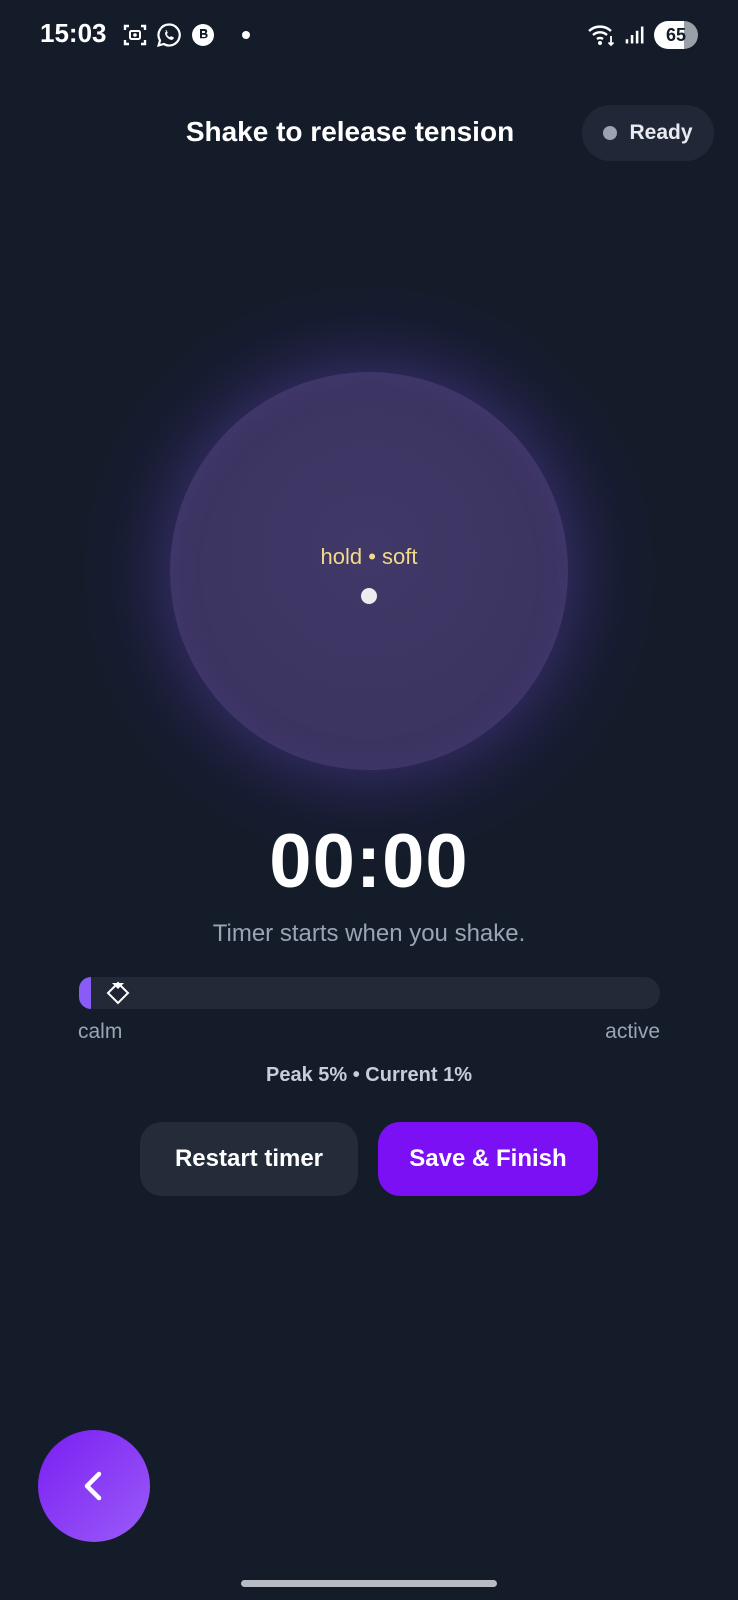 The width and height of the screenshot is (738, 1600). What do you see at coordinates (246, 35) in the screenshot?
I see `notification-dot` at bounding box center [246, 35].